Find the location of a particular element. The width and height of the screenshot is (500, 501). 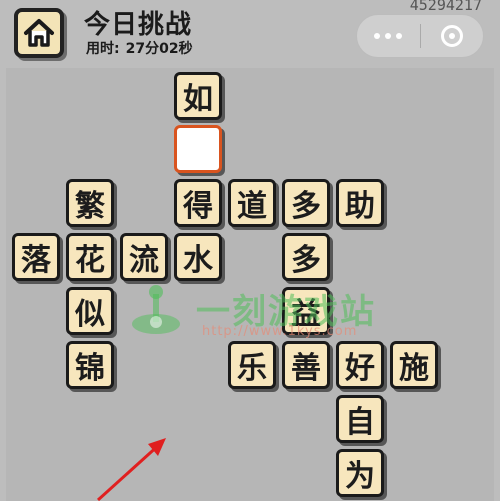

tile-ru: 如 is located at coordinates (198, 96).